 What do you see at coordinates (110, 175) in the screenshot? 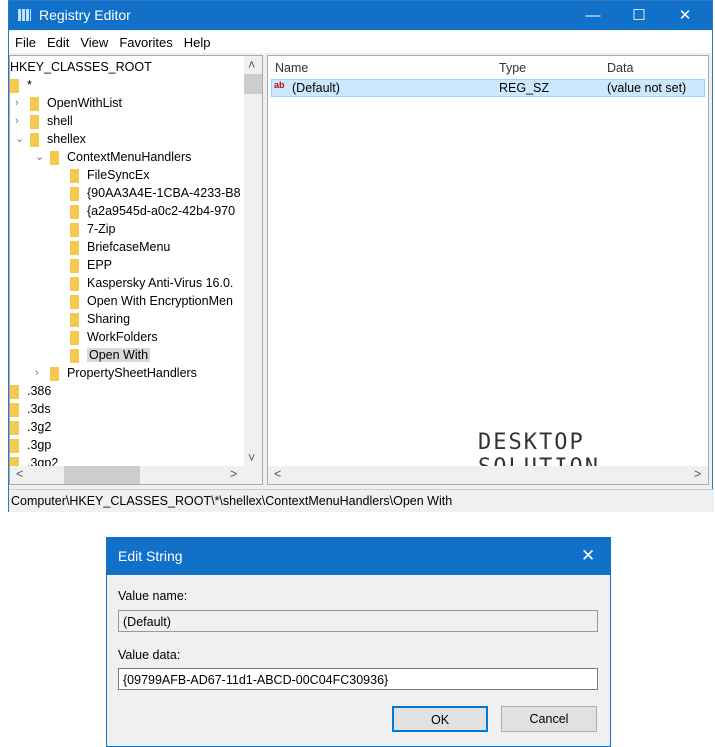
I see `tree-item: FileSyncEx` at bounding box center [110, 175].